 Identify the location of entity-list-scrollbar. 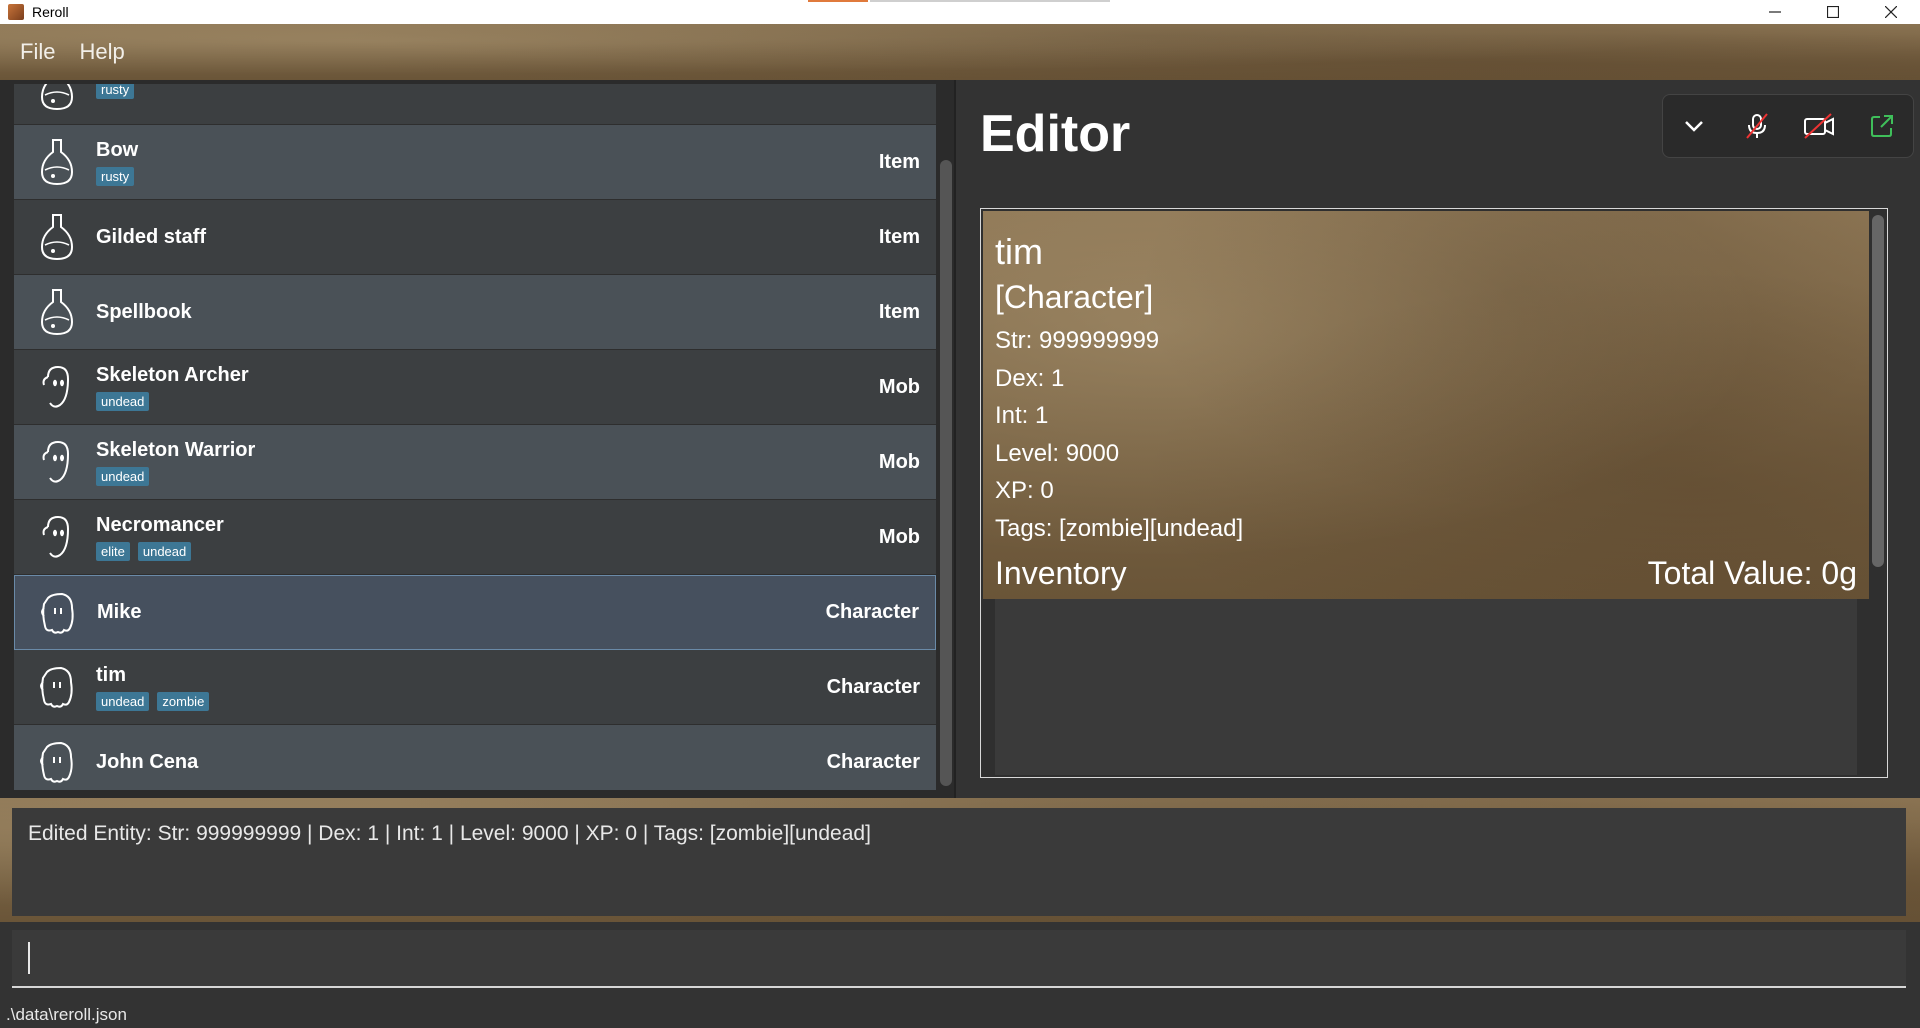
(946, 433).